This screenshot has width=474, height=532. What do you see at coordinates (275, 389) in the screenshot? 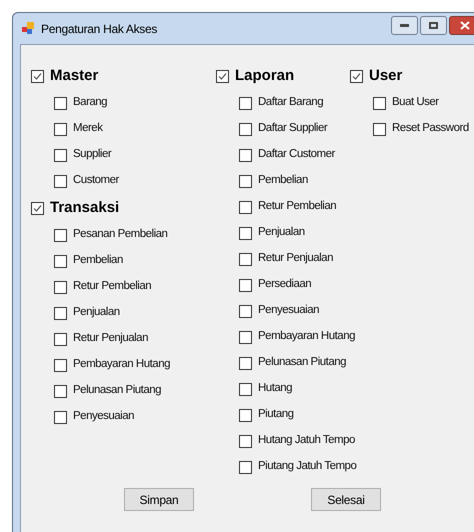
I see `checkbox-label: Hutang` at bounding box center [275, 389].